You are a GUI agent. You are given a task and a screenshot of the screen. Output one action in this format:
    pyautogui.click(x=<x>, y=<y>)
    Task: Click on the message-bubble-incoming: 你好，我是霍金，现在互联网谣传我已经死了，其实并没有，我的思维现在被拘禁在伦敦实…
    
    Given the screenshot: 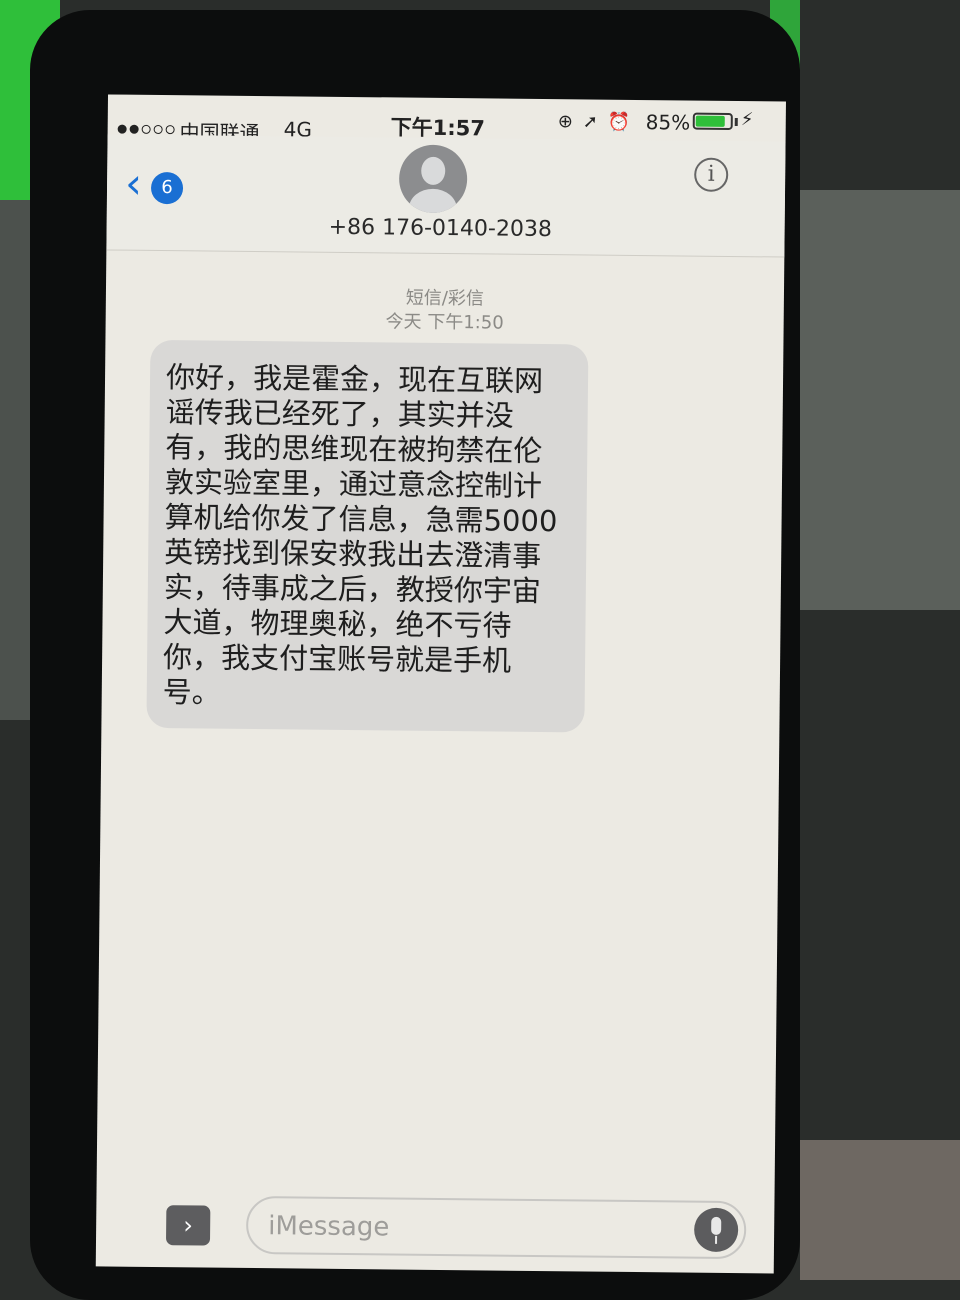 What is the action you would take?
    pyautogui.click(x=367, y=536)
    